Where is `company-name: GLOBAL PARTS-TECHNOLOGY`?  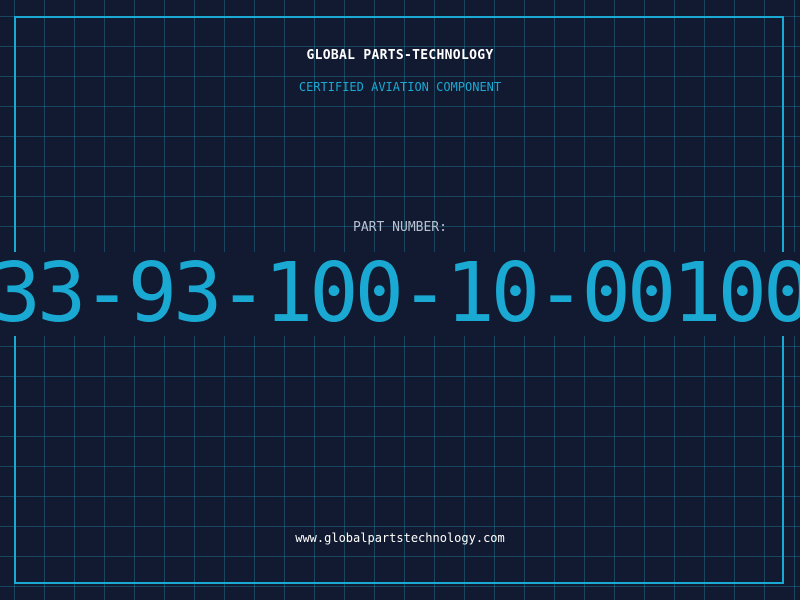
company-name: GLOBAL PARTS-TECHNOLOGY is located at coordinates (400, 55).